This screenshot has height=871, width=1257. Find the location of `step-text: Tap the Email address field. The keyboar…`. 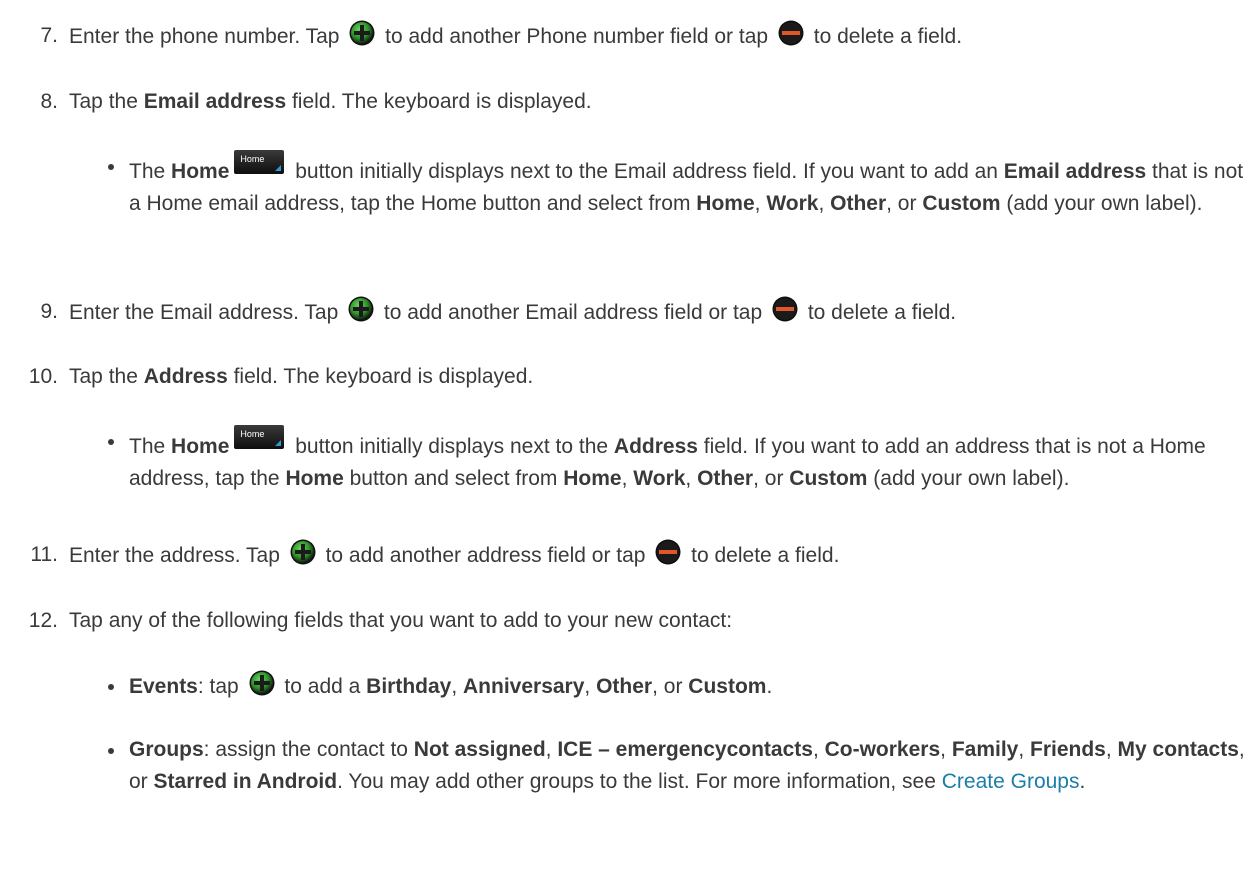

step-text: Tap the Email address field. The keyboar… is located at coordinates (330, 101).